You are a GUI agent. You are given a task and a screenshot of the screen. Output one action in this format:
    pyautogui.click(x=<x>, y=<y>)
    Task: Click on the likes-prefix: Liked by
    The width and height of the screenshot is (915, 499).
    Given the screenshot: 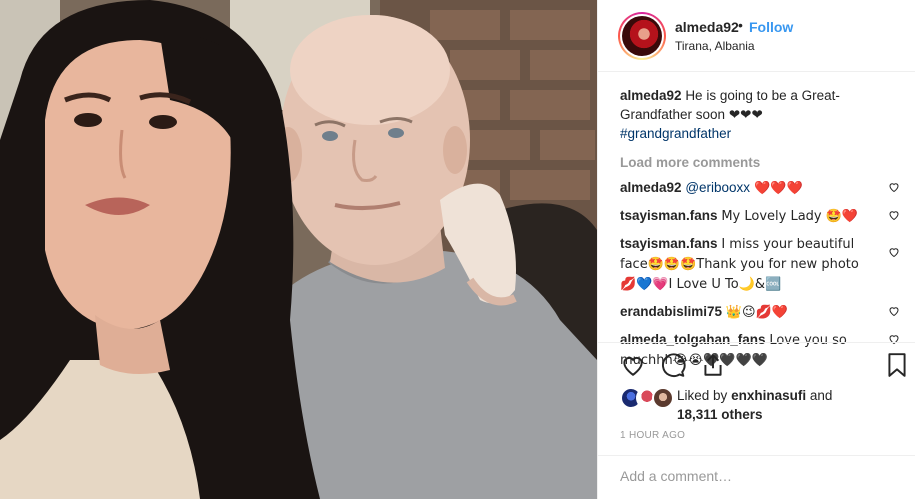 What is the action you would take?
    pyautogui.click(x=702, y=395)
    